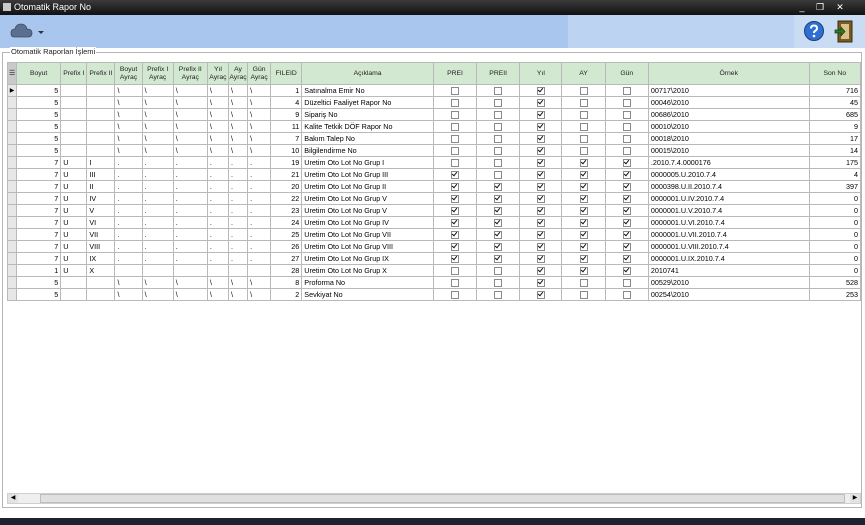 The image size is (865, 525). I want to click on fileid-cell: 11, so click(286, 126).